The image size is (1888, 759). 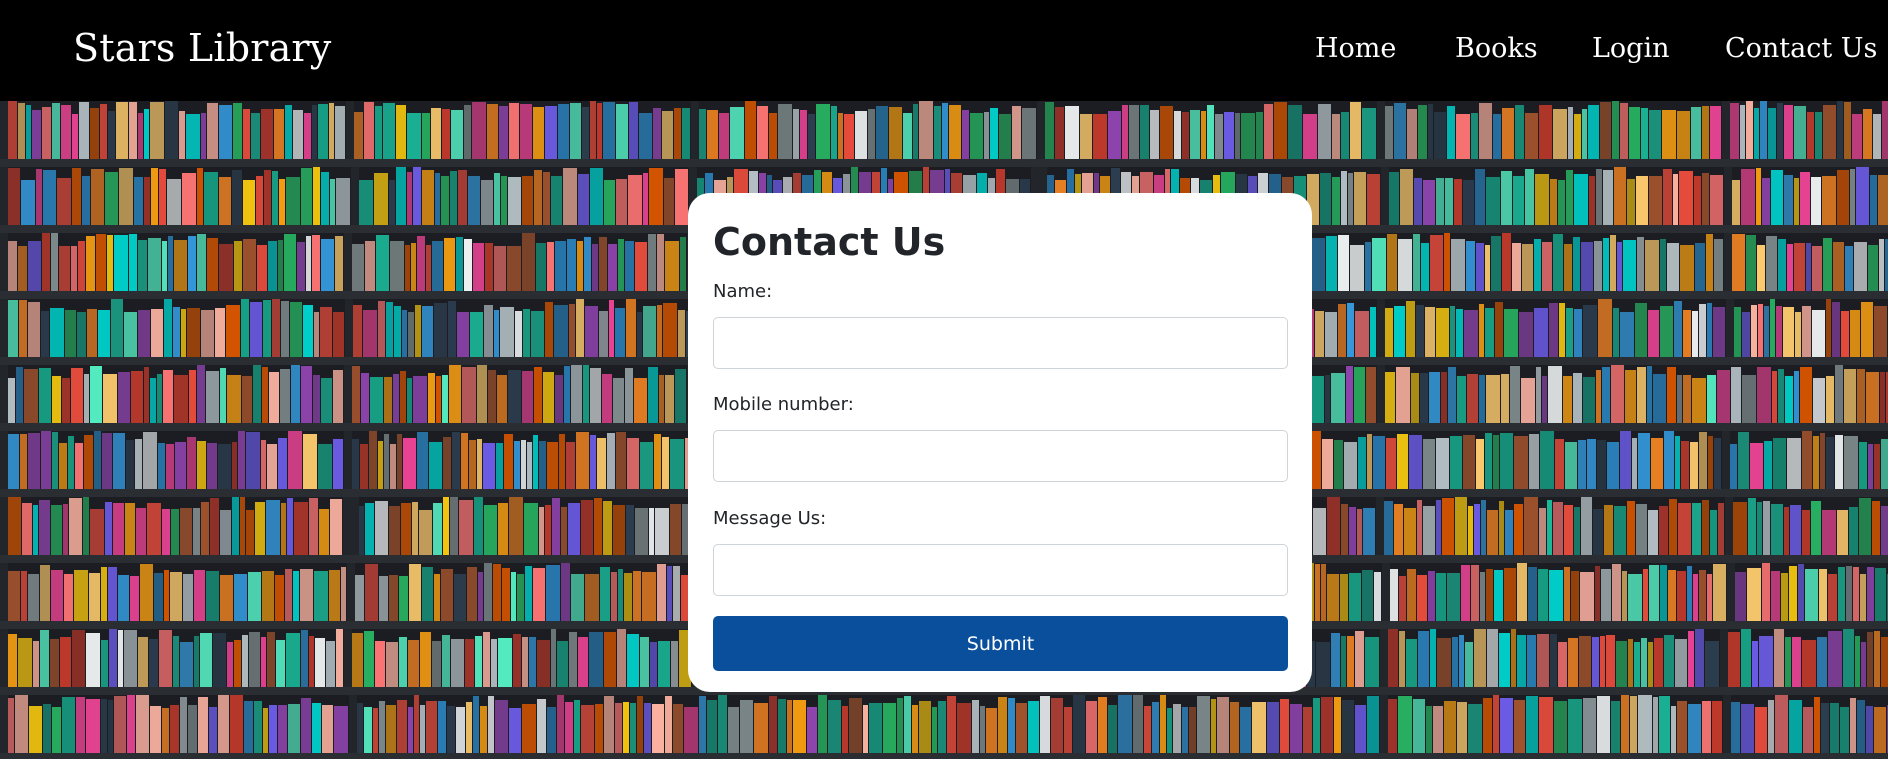 What do you see at coordinates (1000, 343) in the screenshot?
I see `name-input` at bounding box center [1000, 343].